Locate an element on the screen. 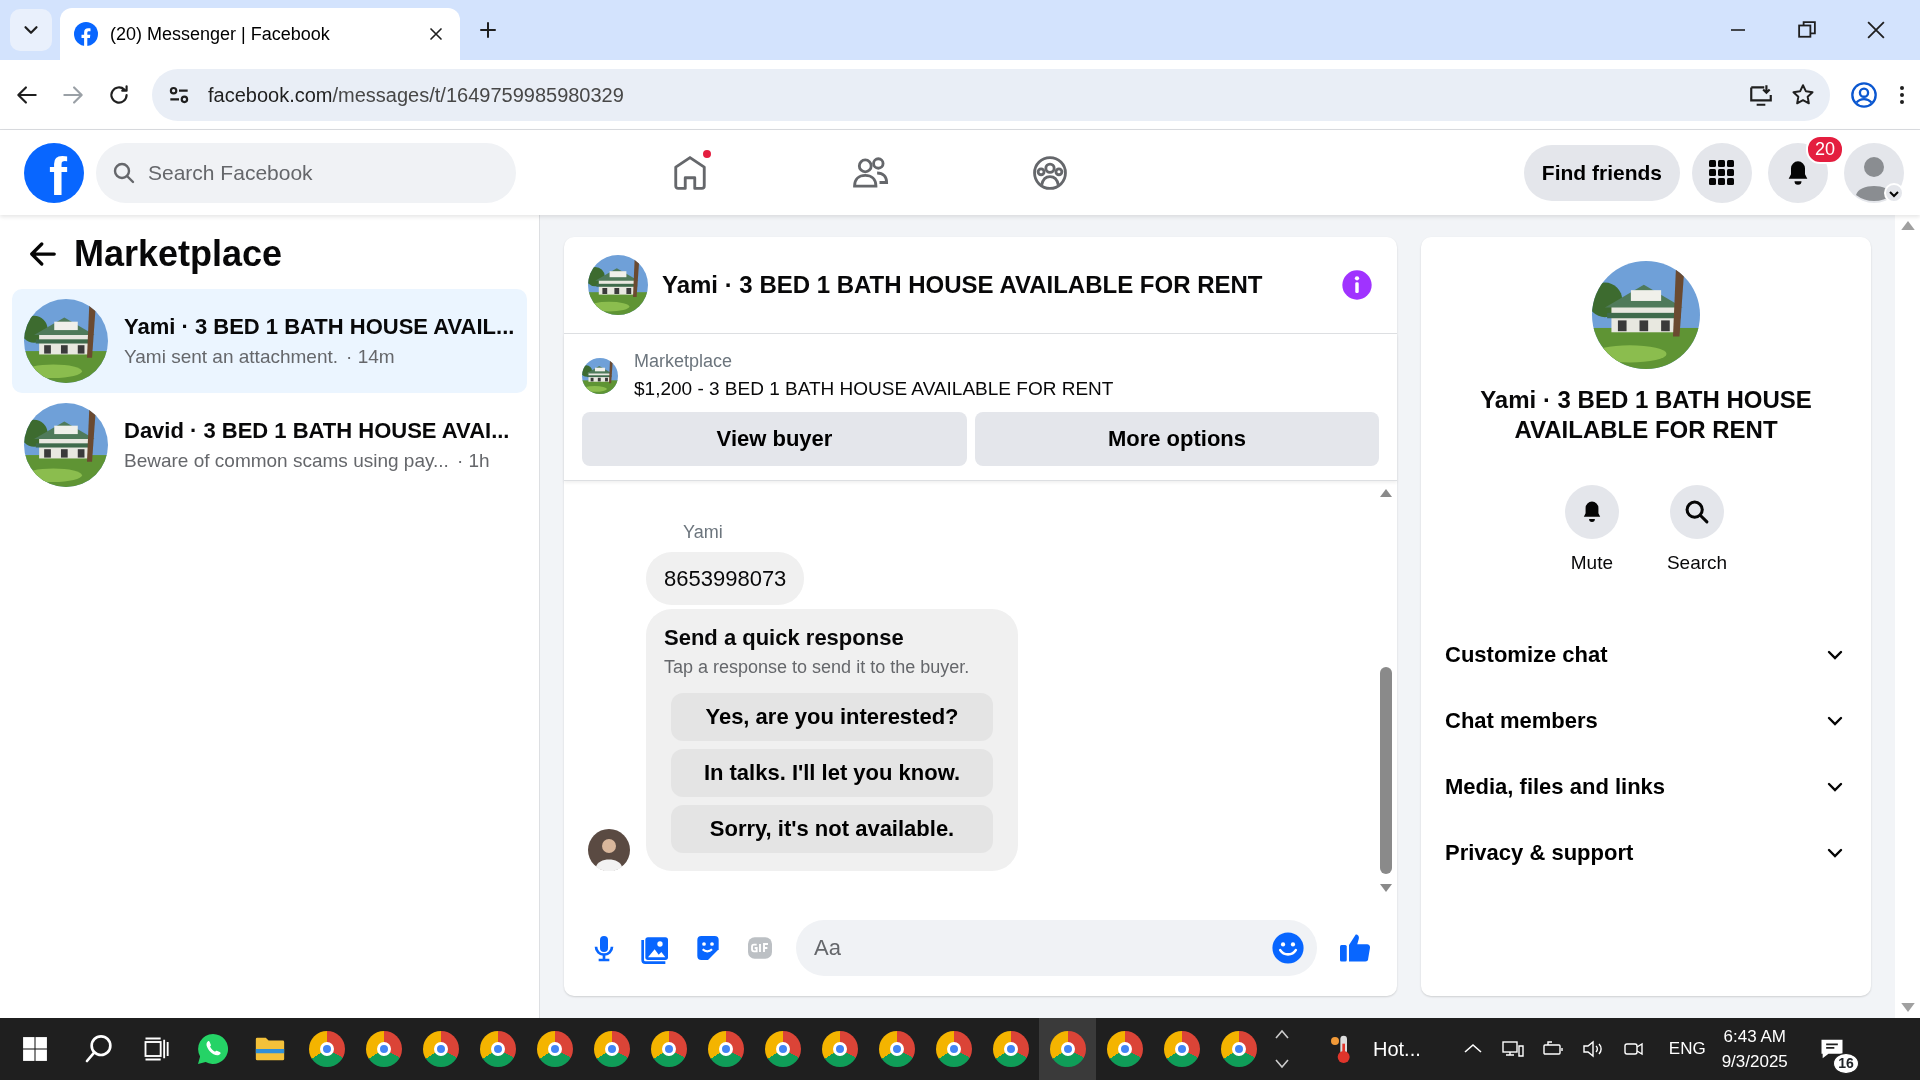 This screenshot has width=1920, height=1080. grid-icon is located at coordinates (1722, 172).